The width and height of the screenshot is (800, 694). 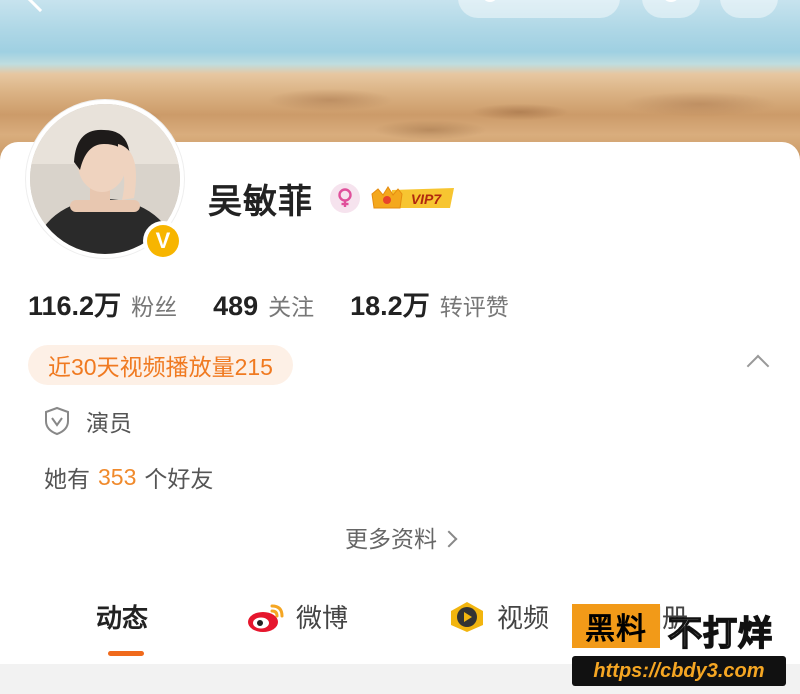 What do you see at coordinates (154, 307) in the screenshot?
I see `stat-label: 粉丝` at bounding box center [154, 307].